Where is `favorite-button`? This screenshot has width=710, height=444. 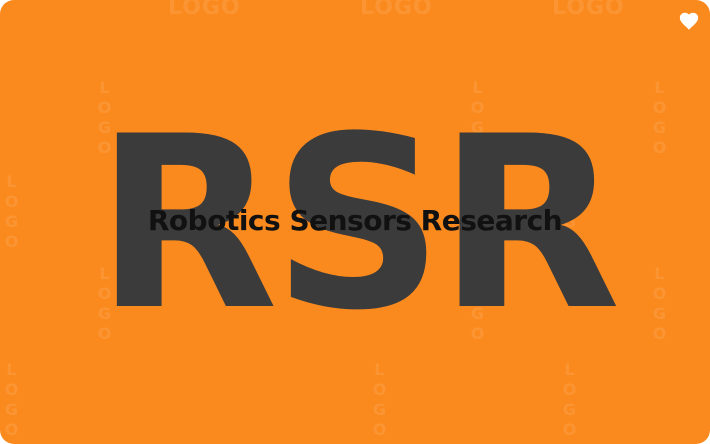
favorite-button is located at coordinates (689, 21).